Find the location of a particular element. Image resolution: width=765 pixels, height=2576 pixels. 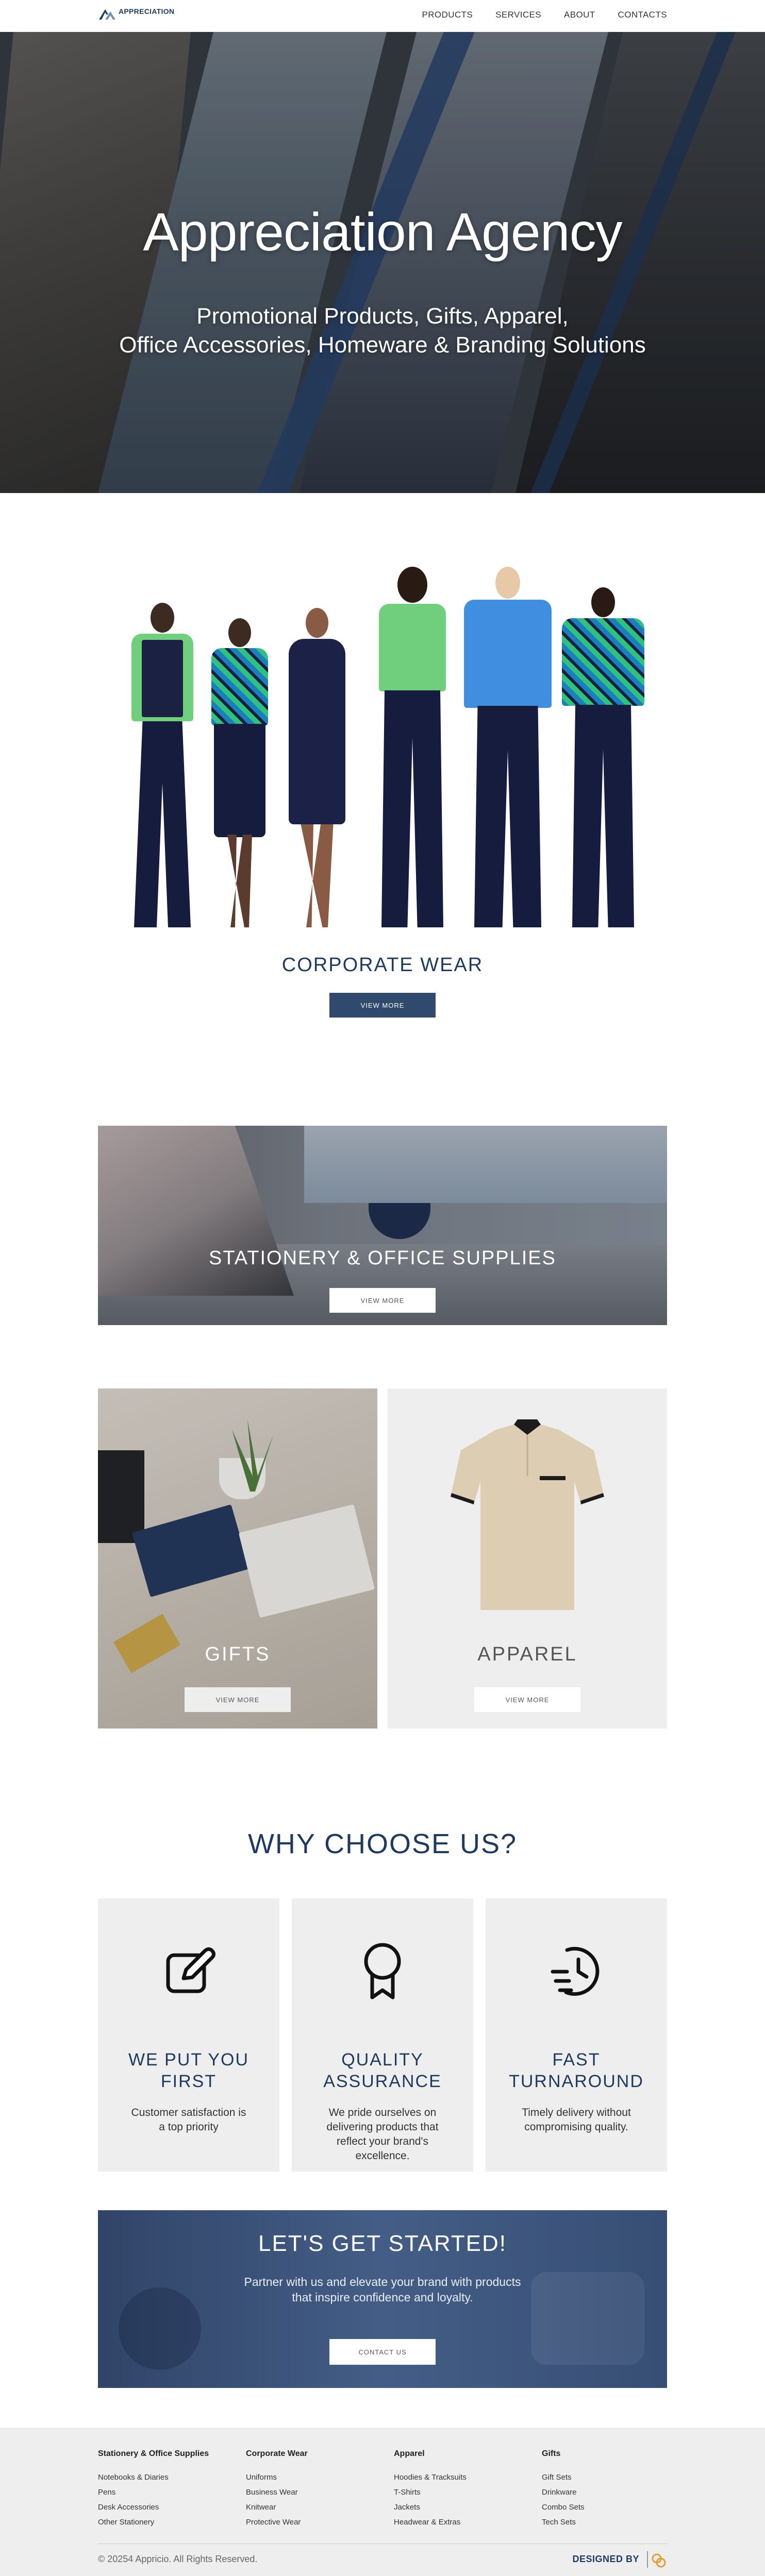

stationery-title: STATIONERY & OFFICE SUPPLIES is located at coordinates (382, 1258).